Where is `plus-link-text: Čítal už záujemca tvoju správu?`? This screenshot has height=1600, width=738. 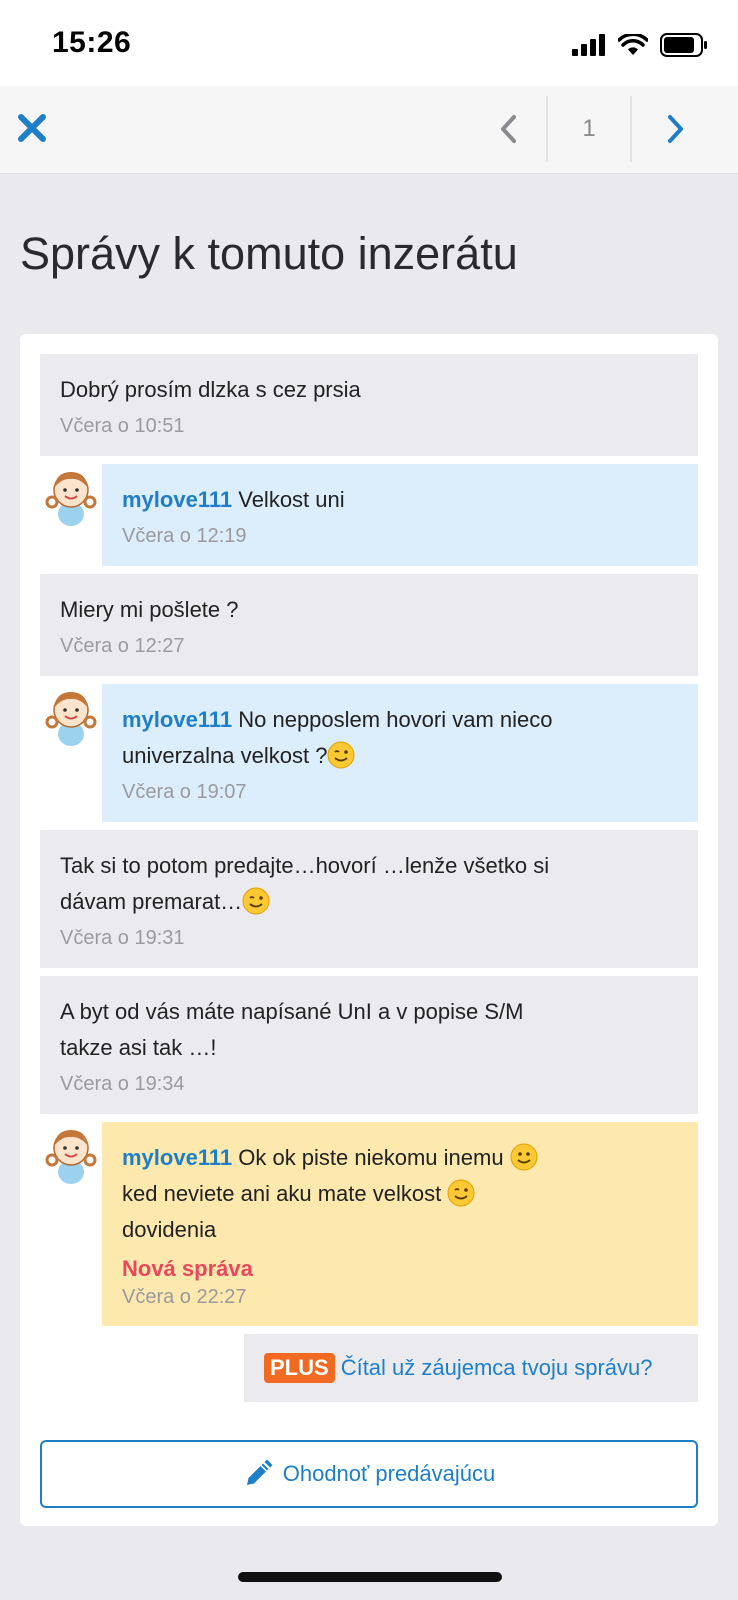
plus-link-text: Čítal už záujemca tvoju správu? is located at coordinates (496, 1367).